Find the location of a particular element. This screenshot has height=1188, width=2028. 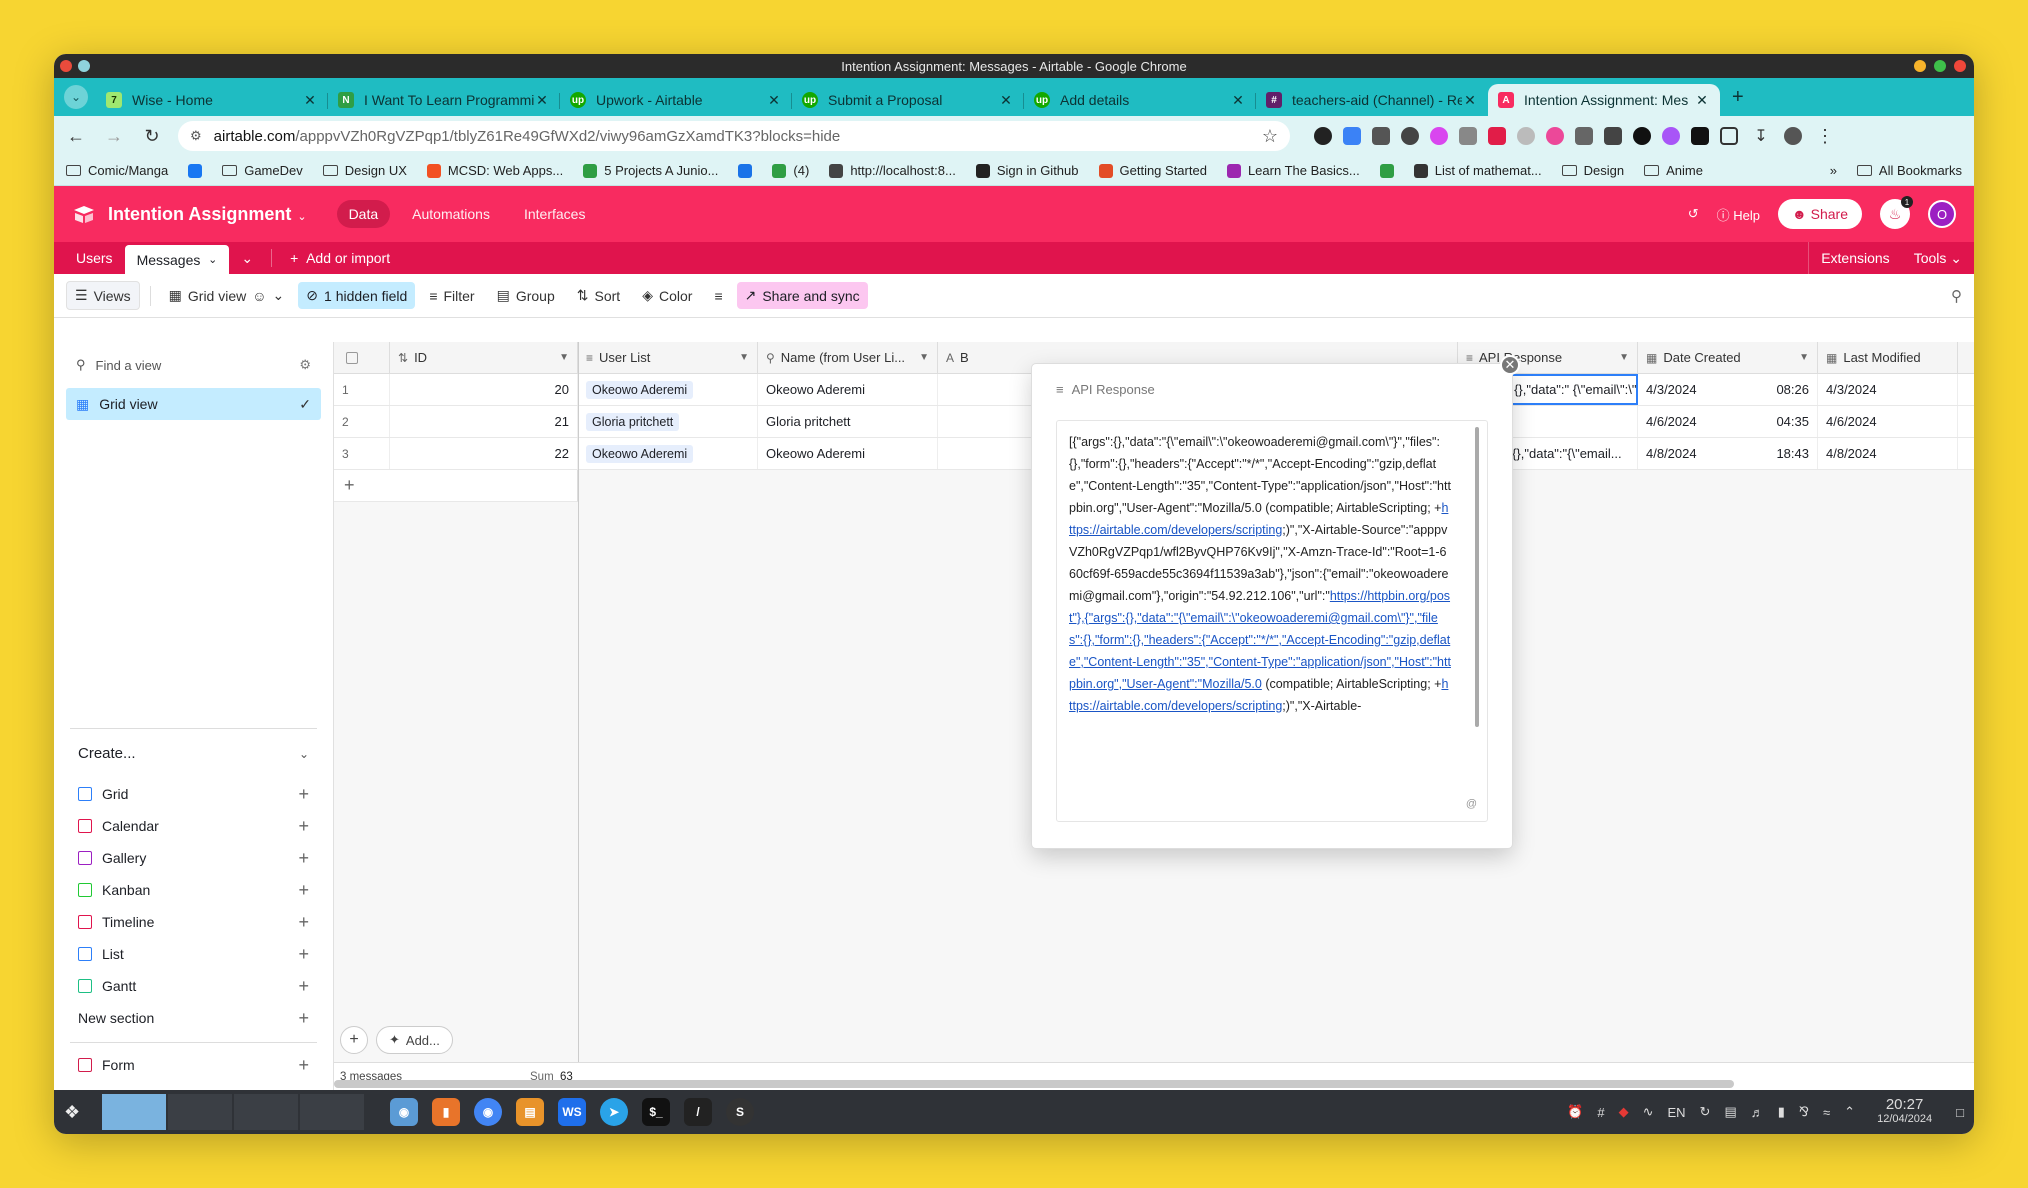

puzzle-icon is located at coordinates (1729, 136).